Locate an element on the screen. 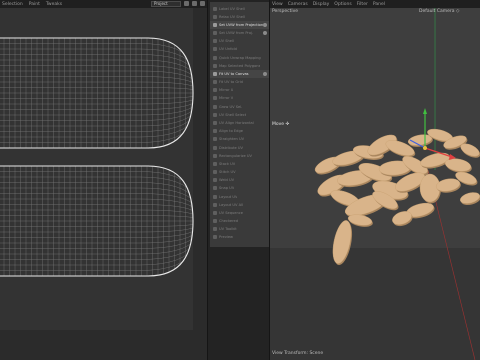 The image size is (480, 360). command-item-label: Map Selected Polygons is located at coordinates (240, 65).